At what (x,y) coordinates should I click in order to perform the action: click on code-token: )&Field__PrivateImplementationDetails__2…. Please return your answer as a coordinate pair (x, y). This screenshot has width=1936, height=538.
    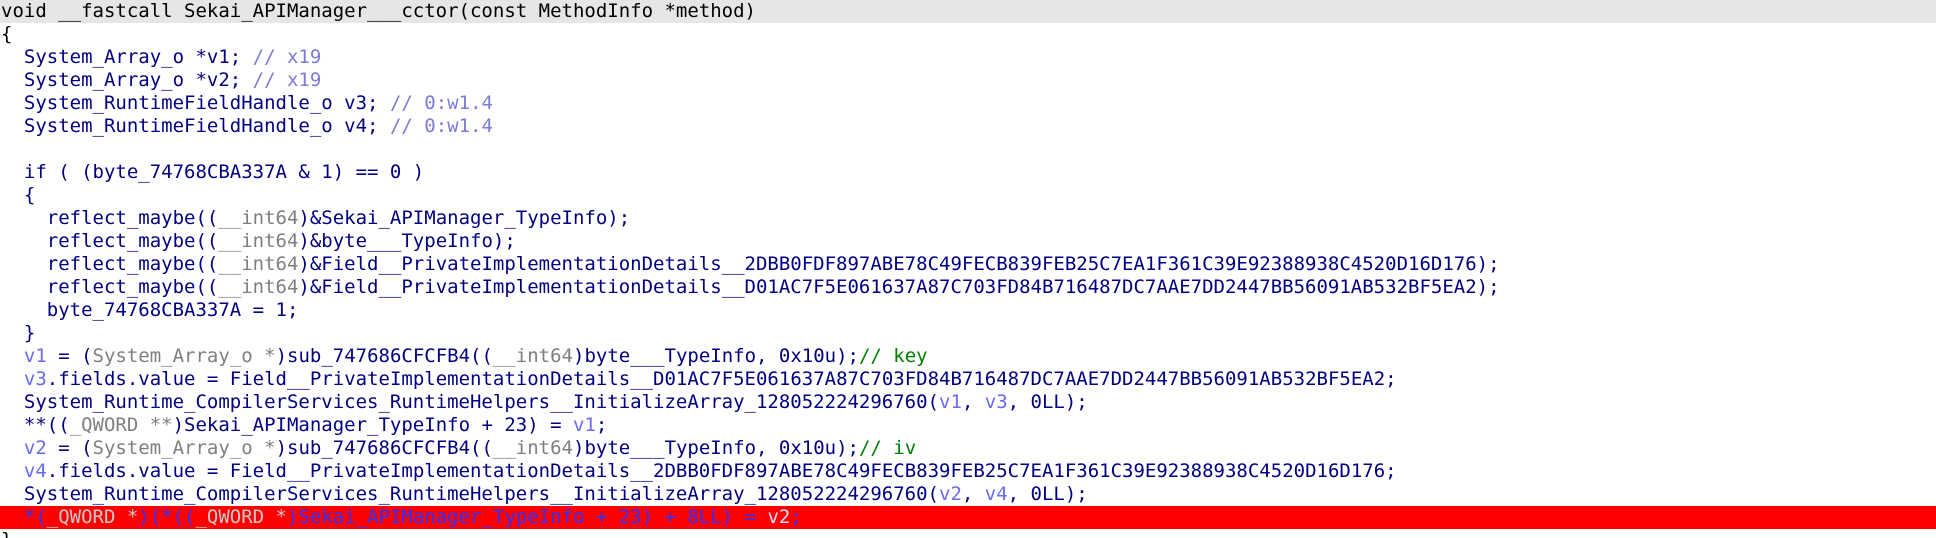
    Looking at the image, I should click on (899, 264).